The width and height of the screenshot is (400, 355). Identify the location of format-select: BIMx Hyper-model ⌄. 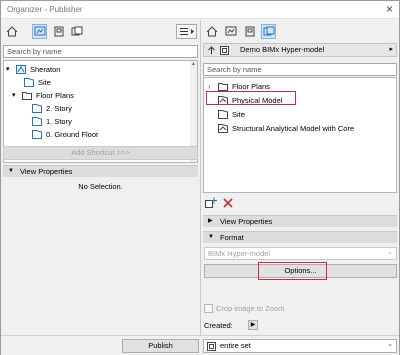
(300, 253).